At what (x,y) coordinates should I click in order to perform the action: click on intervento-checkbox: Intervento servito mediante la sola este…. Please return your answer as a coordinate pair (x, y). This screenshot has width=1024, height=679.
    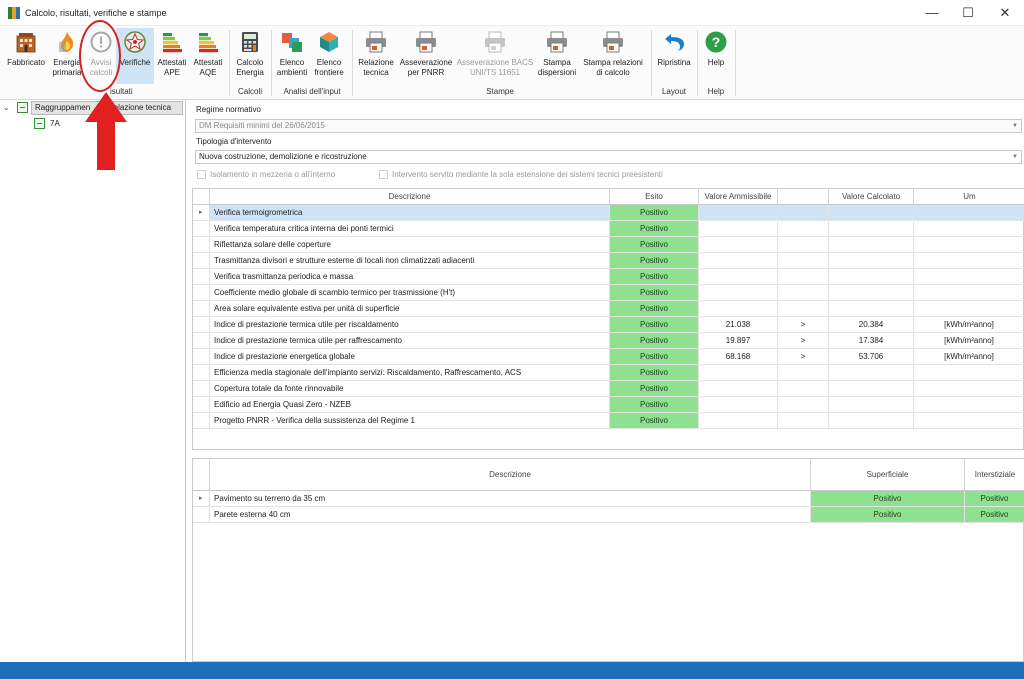
    Looking at the image, I should click on (521, 174).